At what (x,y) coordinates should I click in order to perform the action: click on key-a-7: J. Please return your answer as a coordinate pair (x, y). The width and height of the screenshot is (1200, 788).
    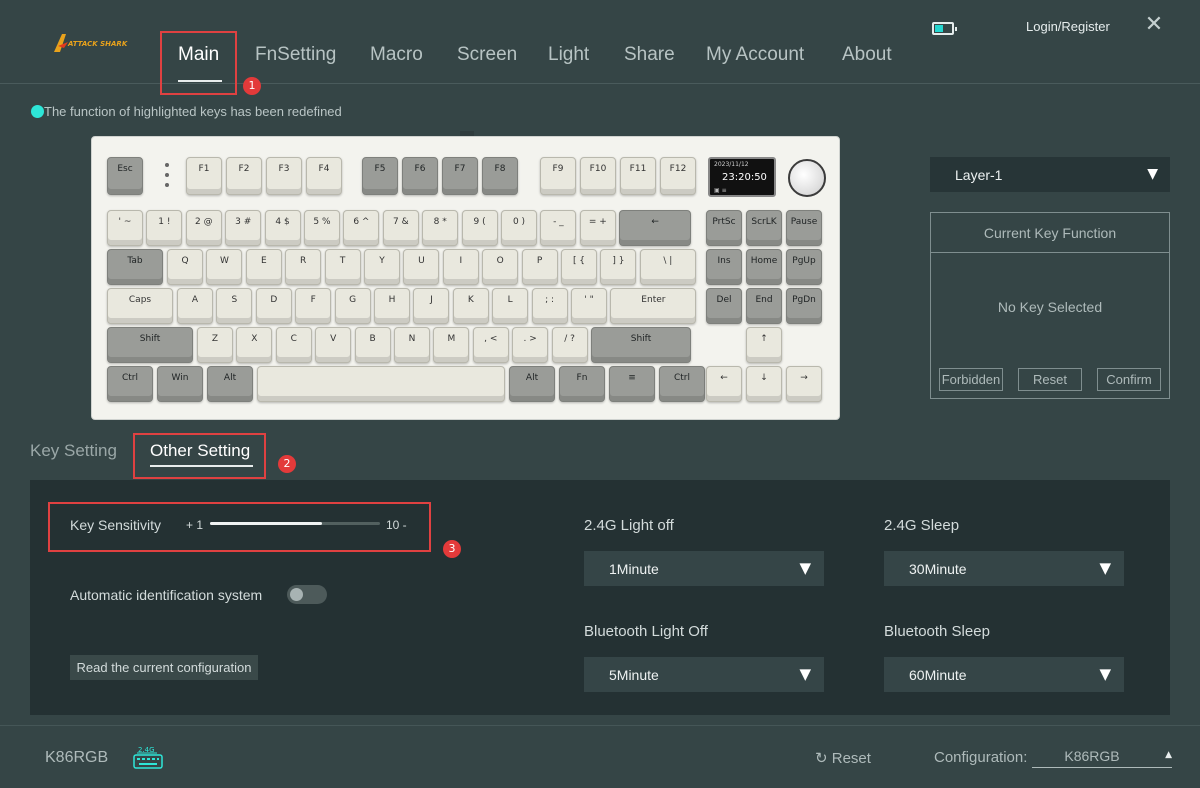
    Looking at the image, I should click on (431, 306).